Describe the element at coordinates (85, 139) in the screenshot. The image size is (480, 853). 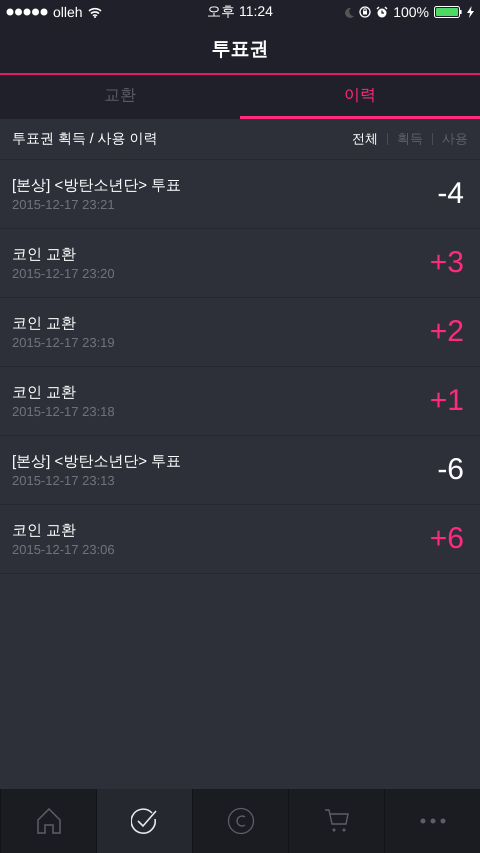
I see `section-title: 투표권 획득 / 사용 이력` at that location.